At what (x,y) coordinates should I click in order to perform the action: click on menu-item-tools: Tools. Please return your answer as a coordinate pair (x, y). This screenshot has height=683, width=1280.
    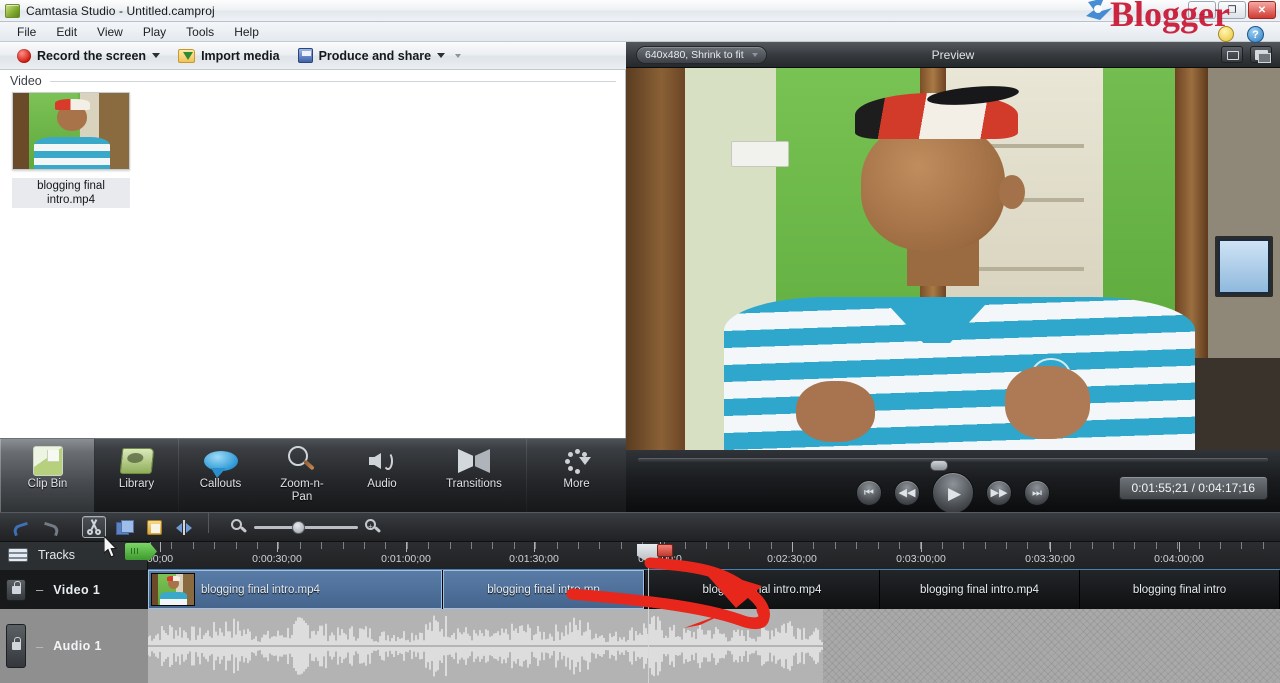
    Looking at the image, I should click on (200, 32).